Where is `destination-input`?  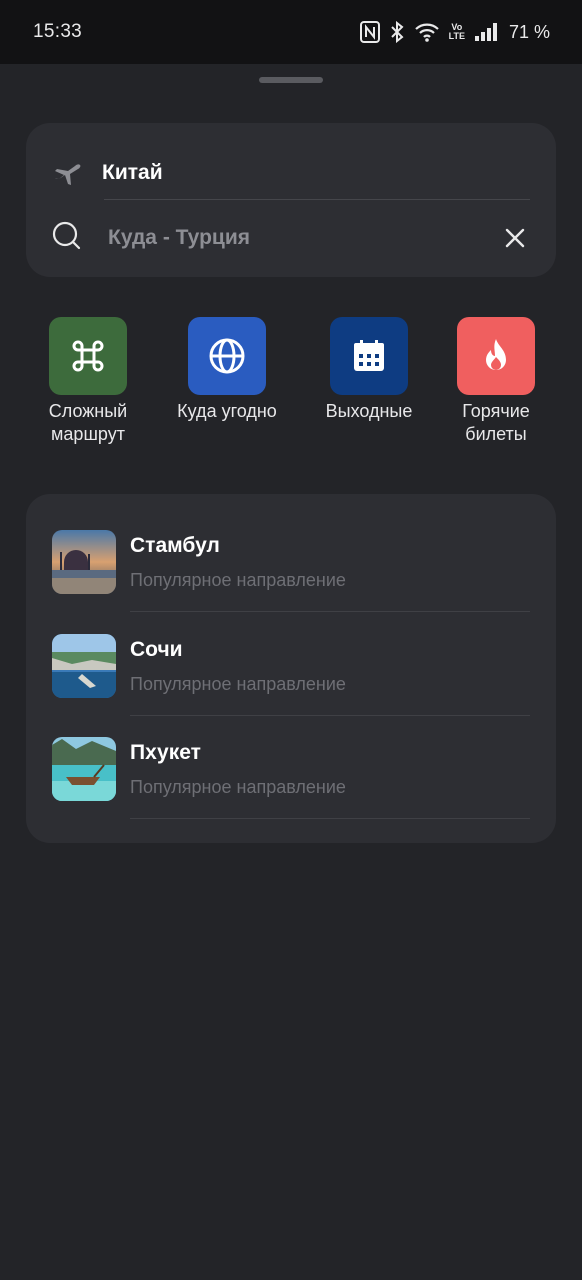
destination-input is located at coordinates (304, 238).